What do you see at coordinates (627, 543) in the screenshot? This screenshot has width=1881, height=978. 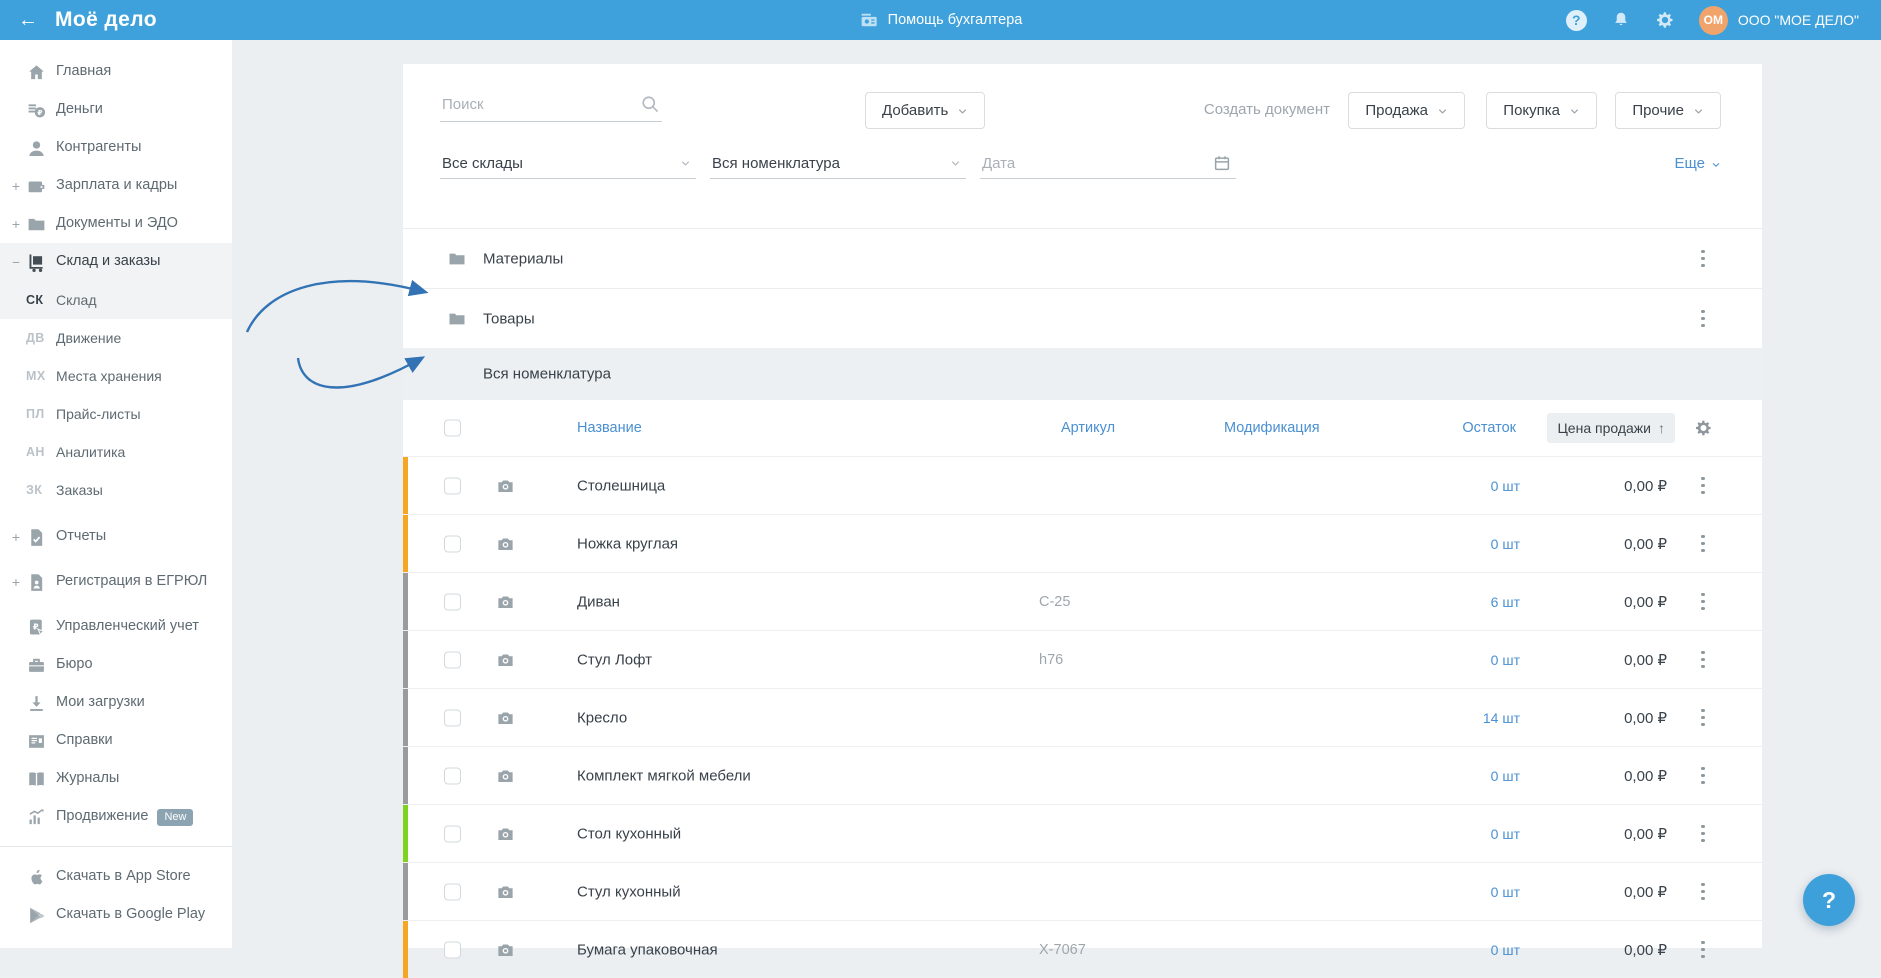 I see `item-name: Ножка круглая` at bounding box center [627, 543].